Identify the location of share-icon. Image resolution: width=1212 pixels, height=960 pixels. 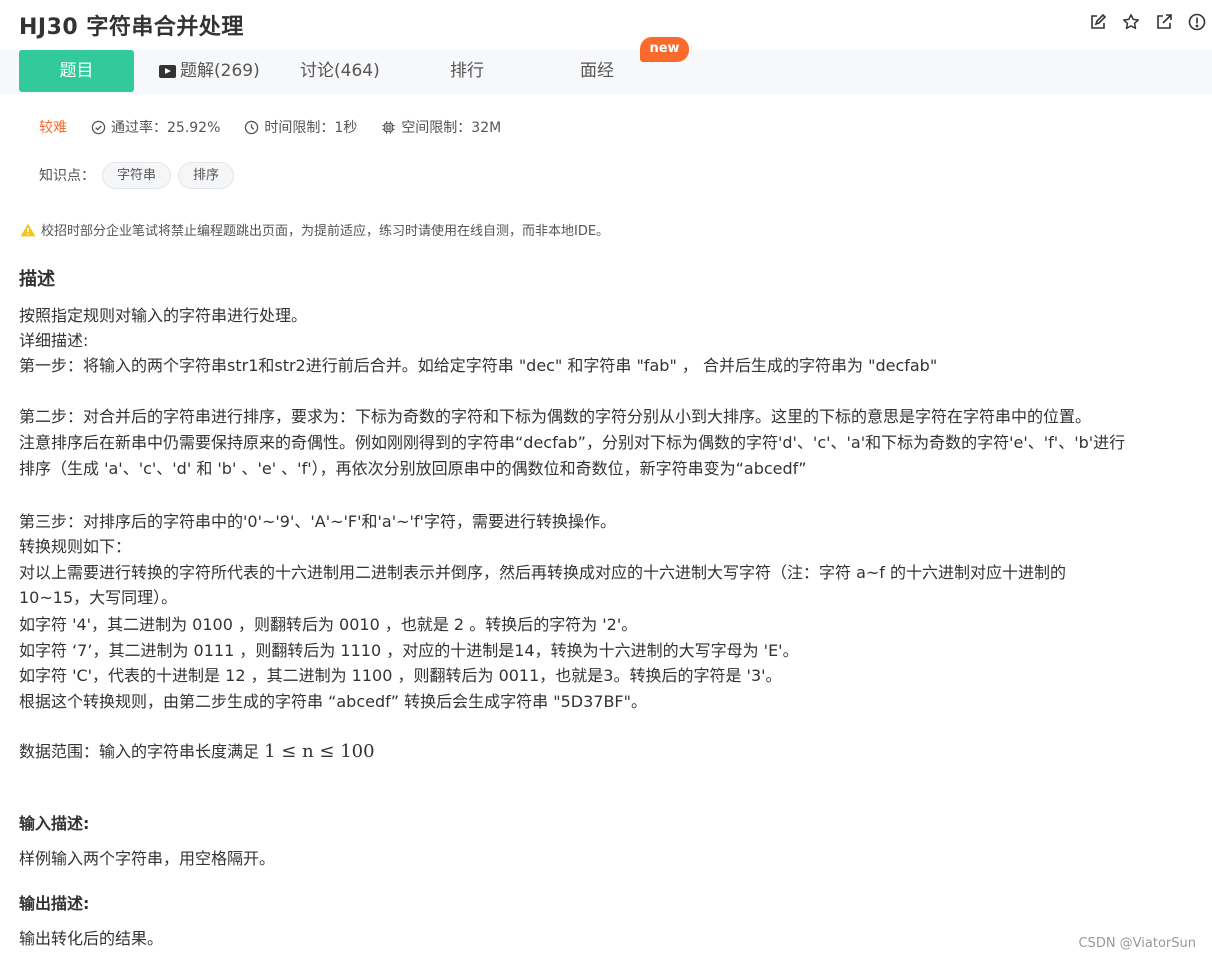
(1164, 22).